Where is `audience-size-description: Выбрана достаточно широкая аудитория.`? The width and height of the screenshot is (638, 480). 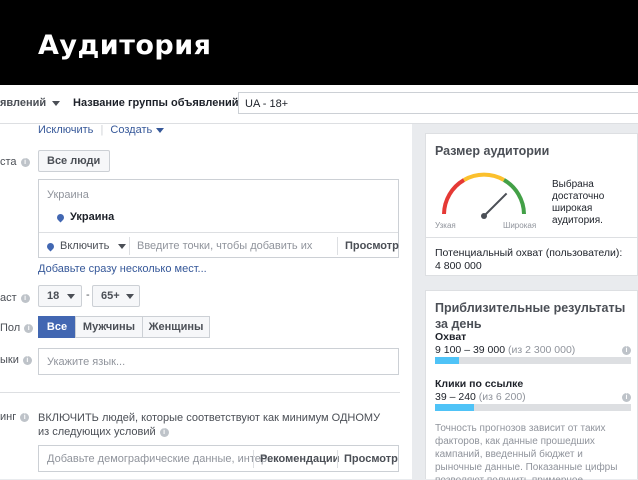
audience-size-description: Выбрана достаточно широкая аудитория. is located at coordinates (578, 202).